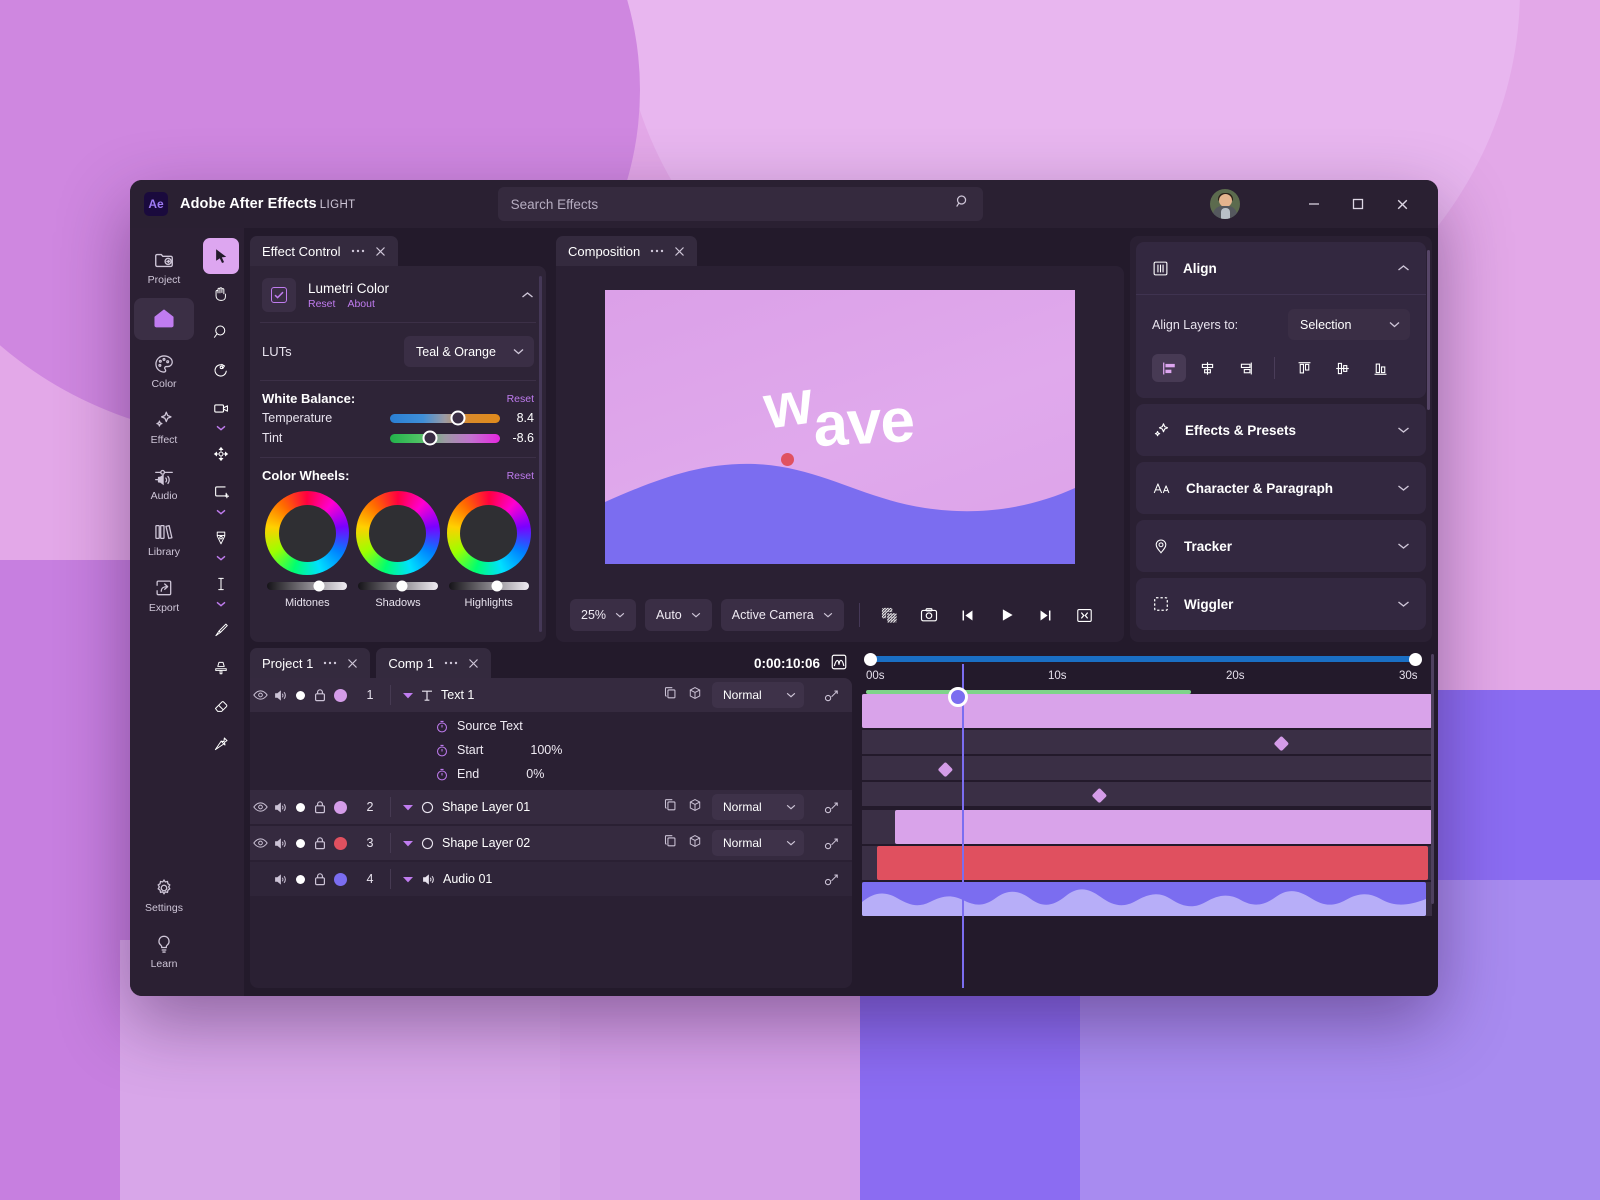 This screenshot has width=1600, height=1200. I want to click on align-bottom-button, so click(1380, 368).